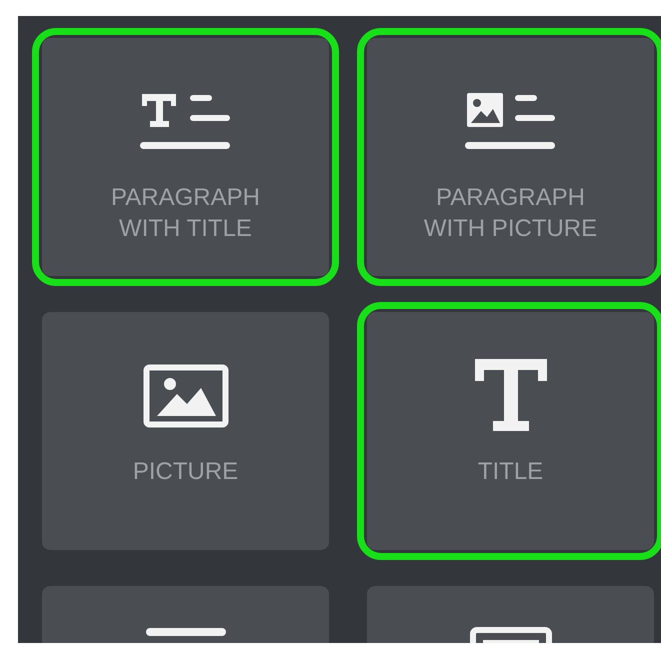 The height and width of the screenshot is (648, 661). What do you see at coordinates (185, 396) in the screenshot?
I see `image-icon` at bounding box center [185, 396].